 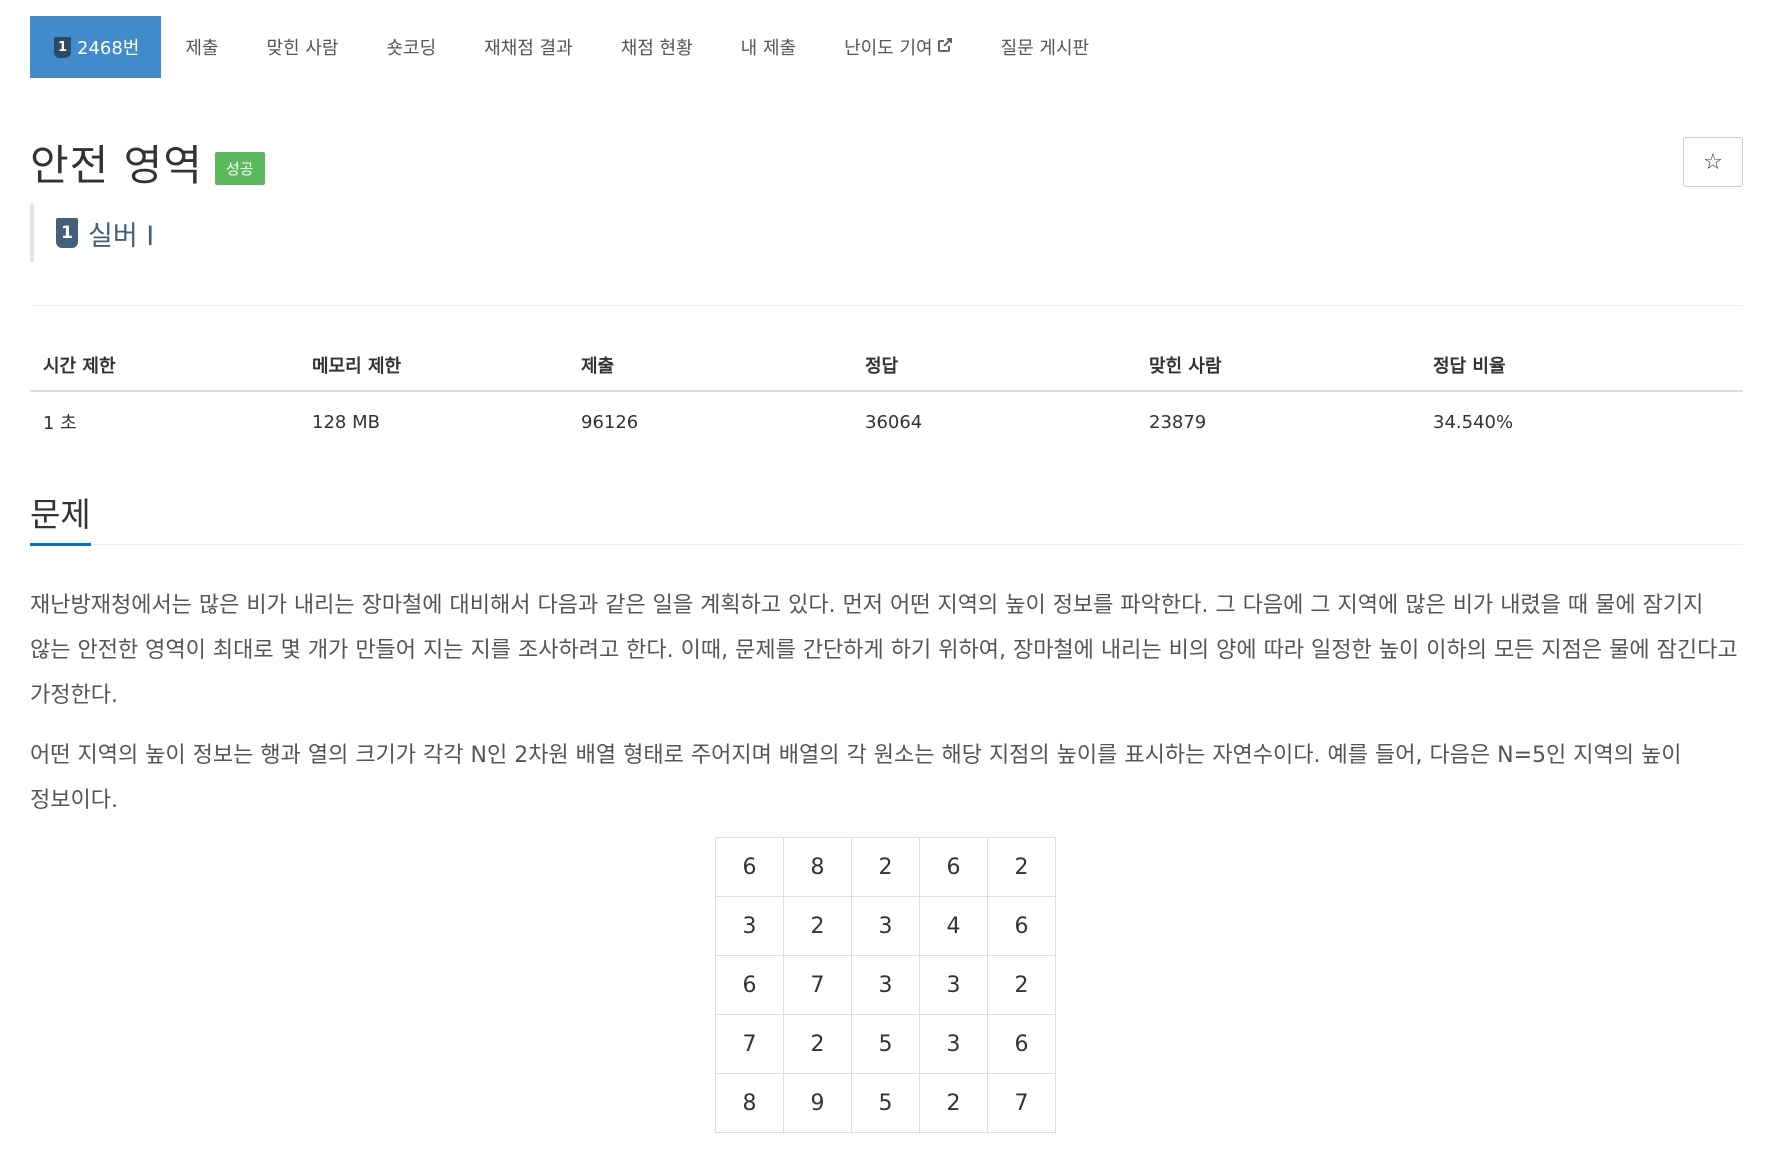 I want to click on tab-short-coding-label: 숏코딩, so click(x=411, y=48).